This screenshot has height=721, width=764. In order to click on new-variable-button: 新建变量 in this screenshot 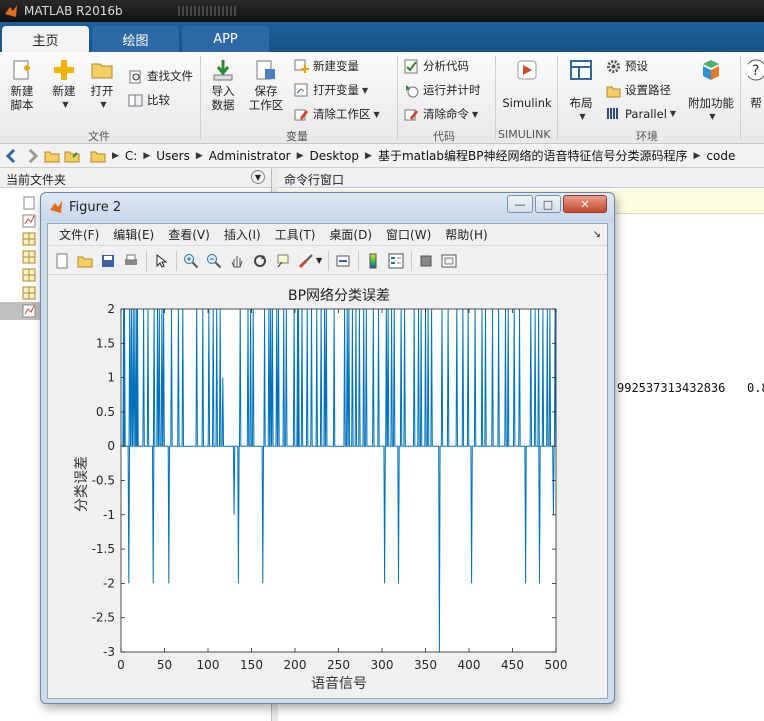, I will do `click(326, 66)`.